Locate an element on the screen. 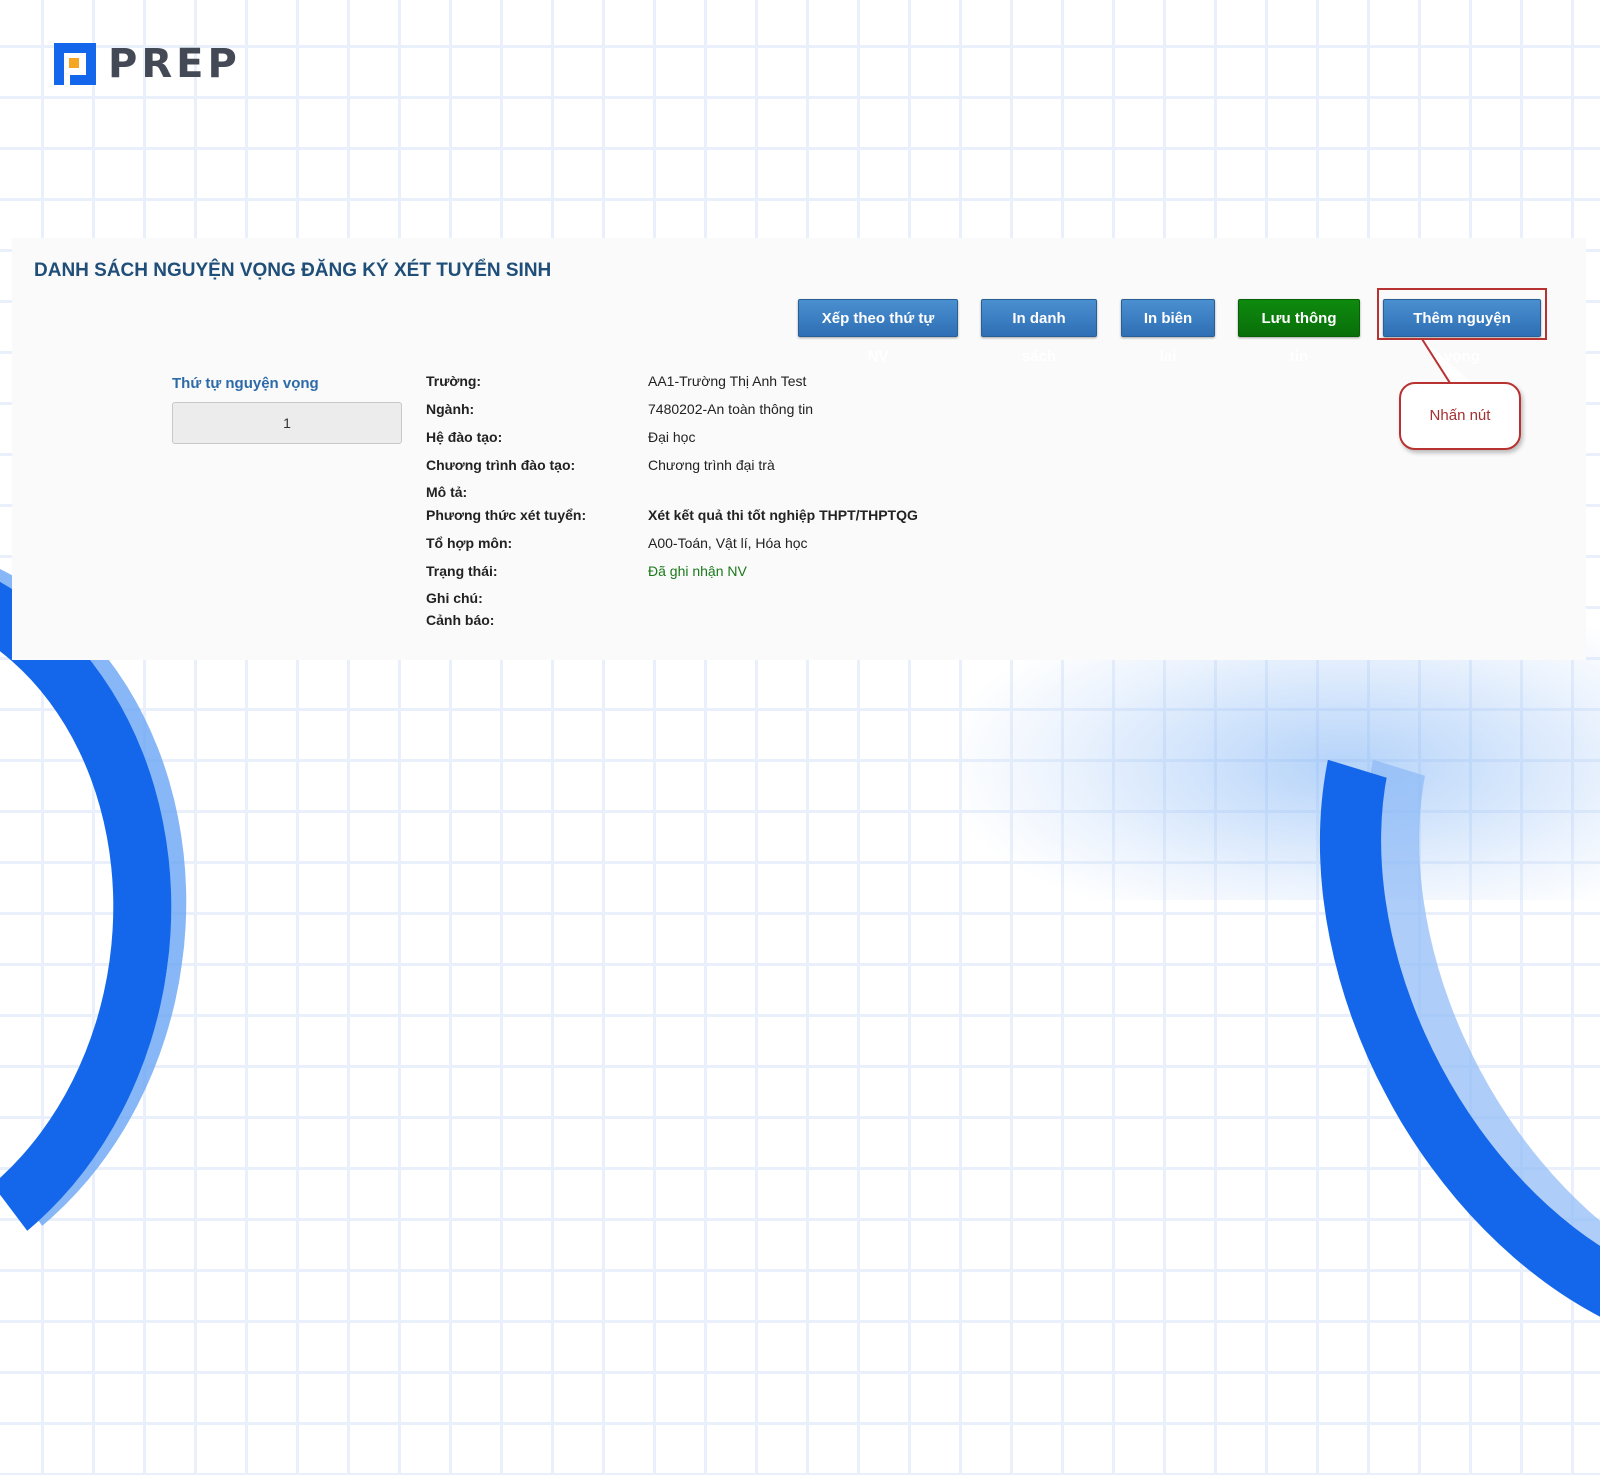  click-callout: Nhấn nút is located at coordinates (1460, 416).